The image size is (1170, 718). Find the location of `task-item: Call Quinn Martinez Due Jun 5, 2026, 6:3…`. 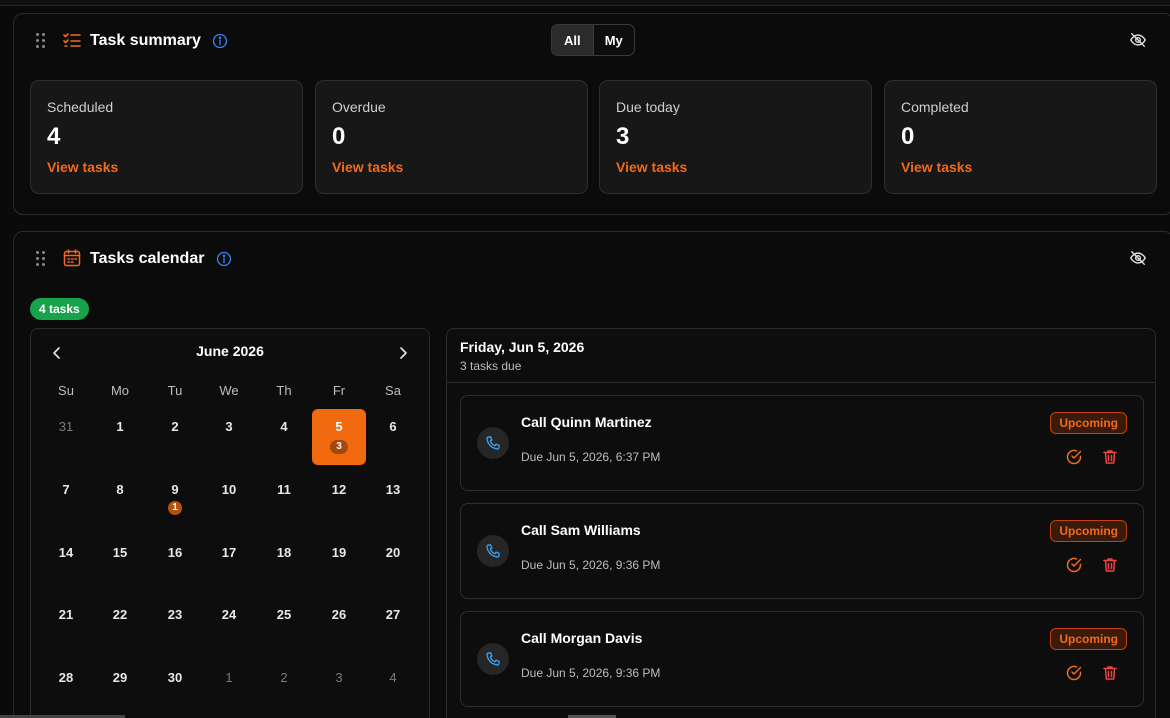

task-item: Call Quinn Martinez Due Jun 5, 2026, 6:3… is located at coordinates (802, 443).